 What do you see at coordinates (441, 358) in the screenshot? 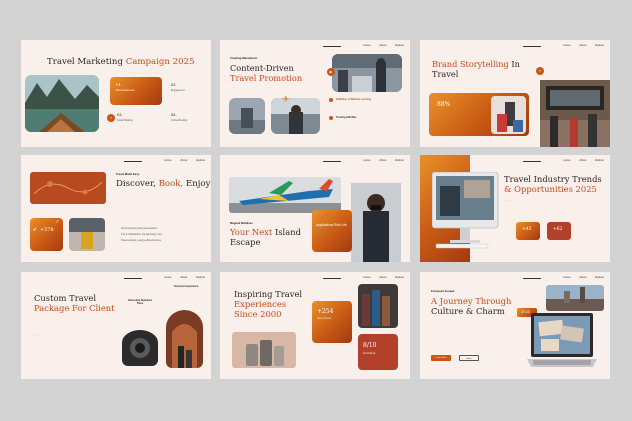
I see `learn-more-button: Learn More` at bounding box center [441, 358].